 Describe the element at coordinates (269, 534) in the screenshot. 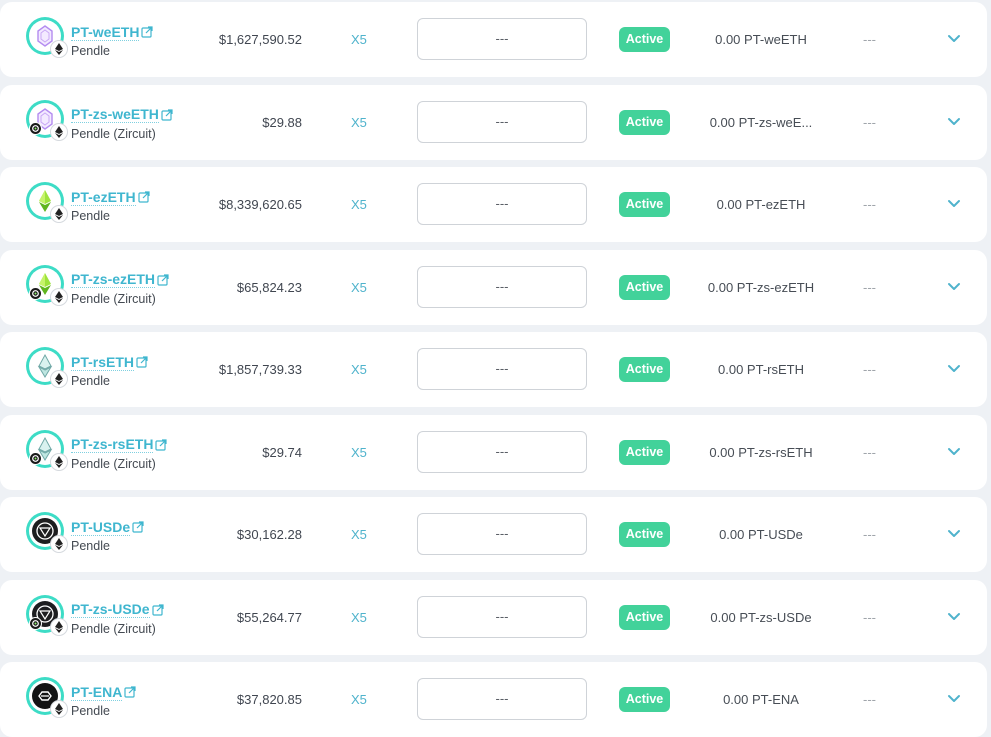

I see `tvl-value: $30,162.28` at that location.